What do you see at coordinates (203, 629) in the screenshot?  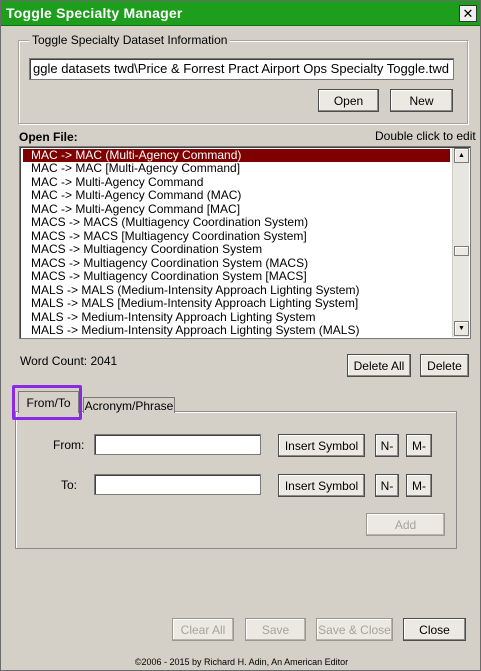 I see `clear-all-button: Clear All` at bounding box center [203, 629].